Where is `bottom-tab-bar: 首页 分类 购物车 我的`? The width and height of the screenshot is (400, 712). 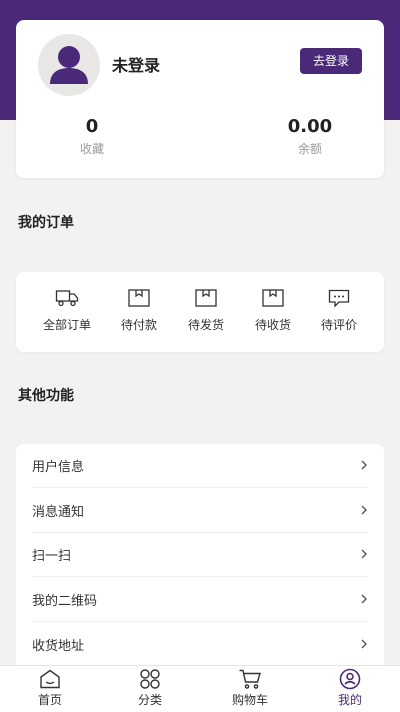
bottom-tab-bar: 首页 分类 购物车 我的 is located at coordinates (200, 688).